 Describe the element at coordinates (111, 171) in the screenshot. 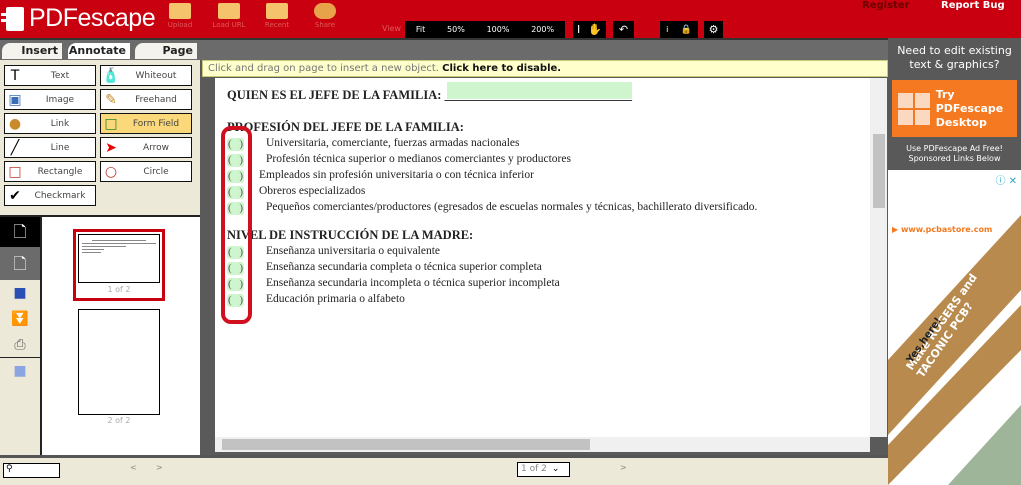

I see `circle-icon: ○` at that location.